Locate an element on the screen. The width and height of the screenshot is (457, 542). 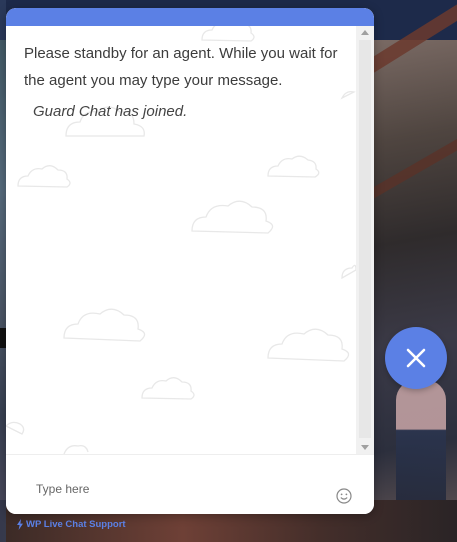
chat-input-area is located at coordinates (190, 484).